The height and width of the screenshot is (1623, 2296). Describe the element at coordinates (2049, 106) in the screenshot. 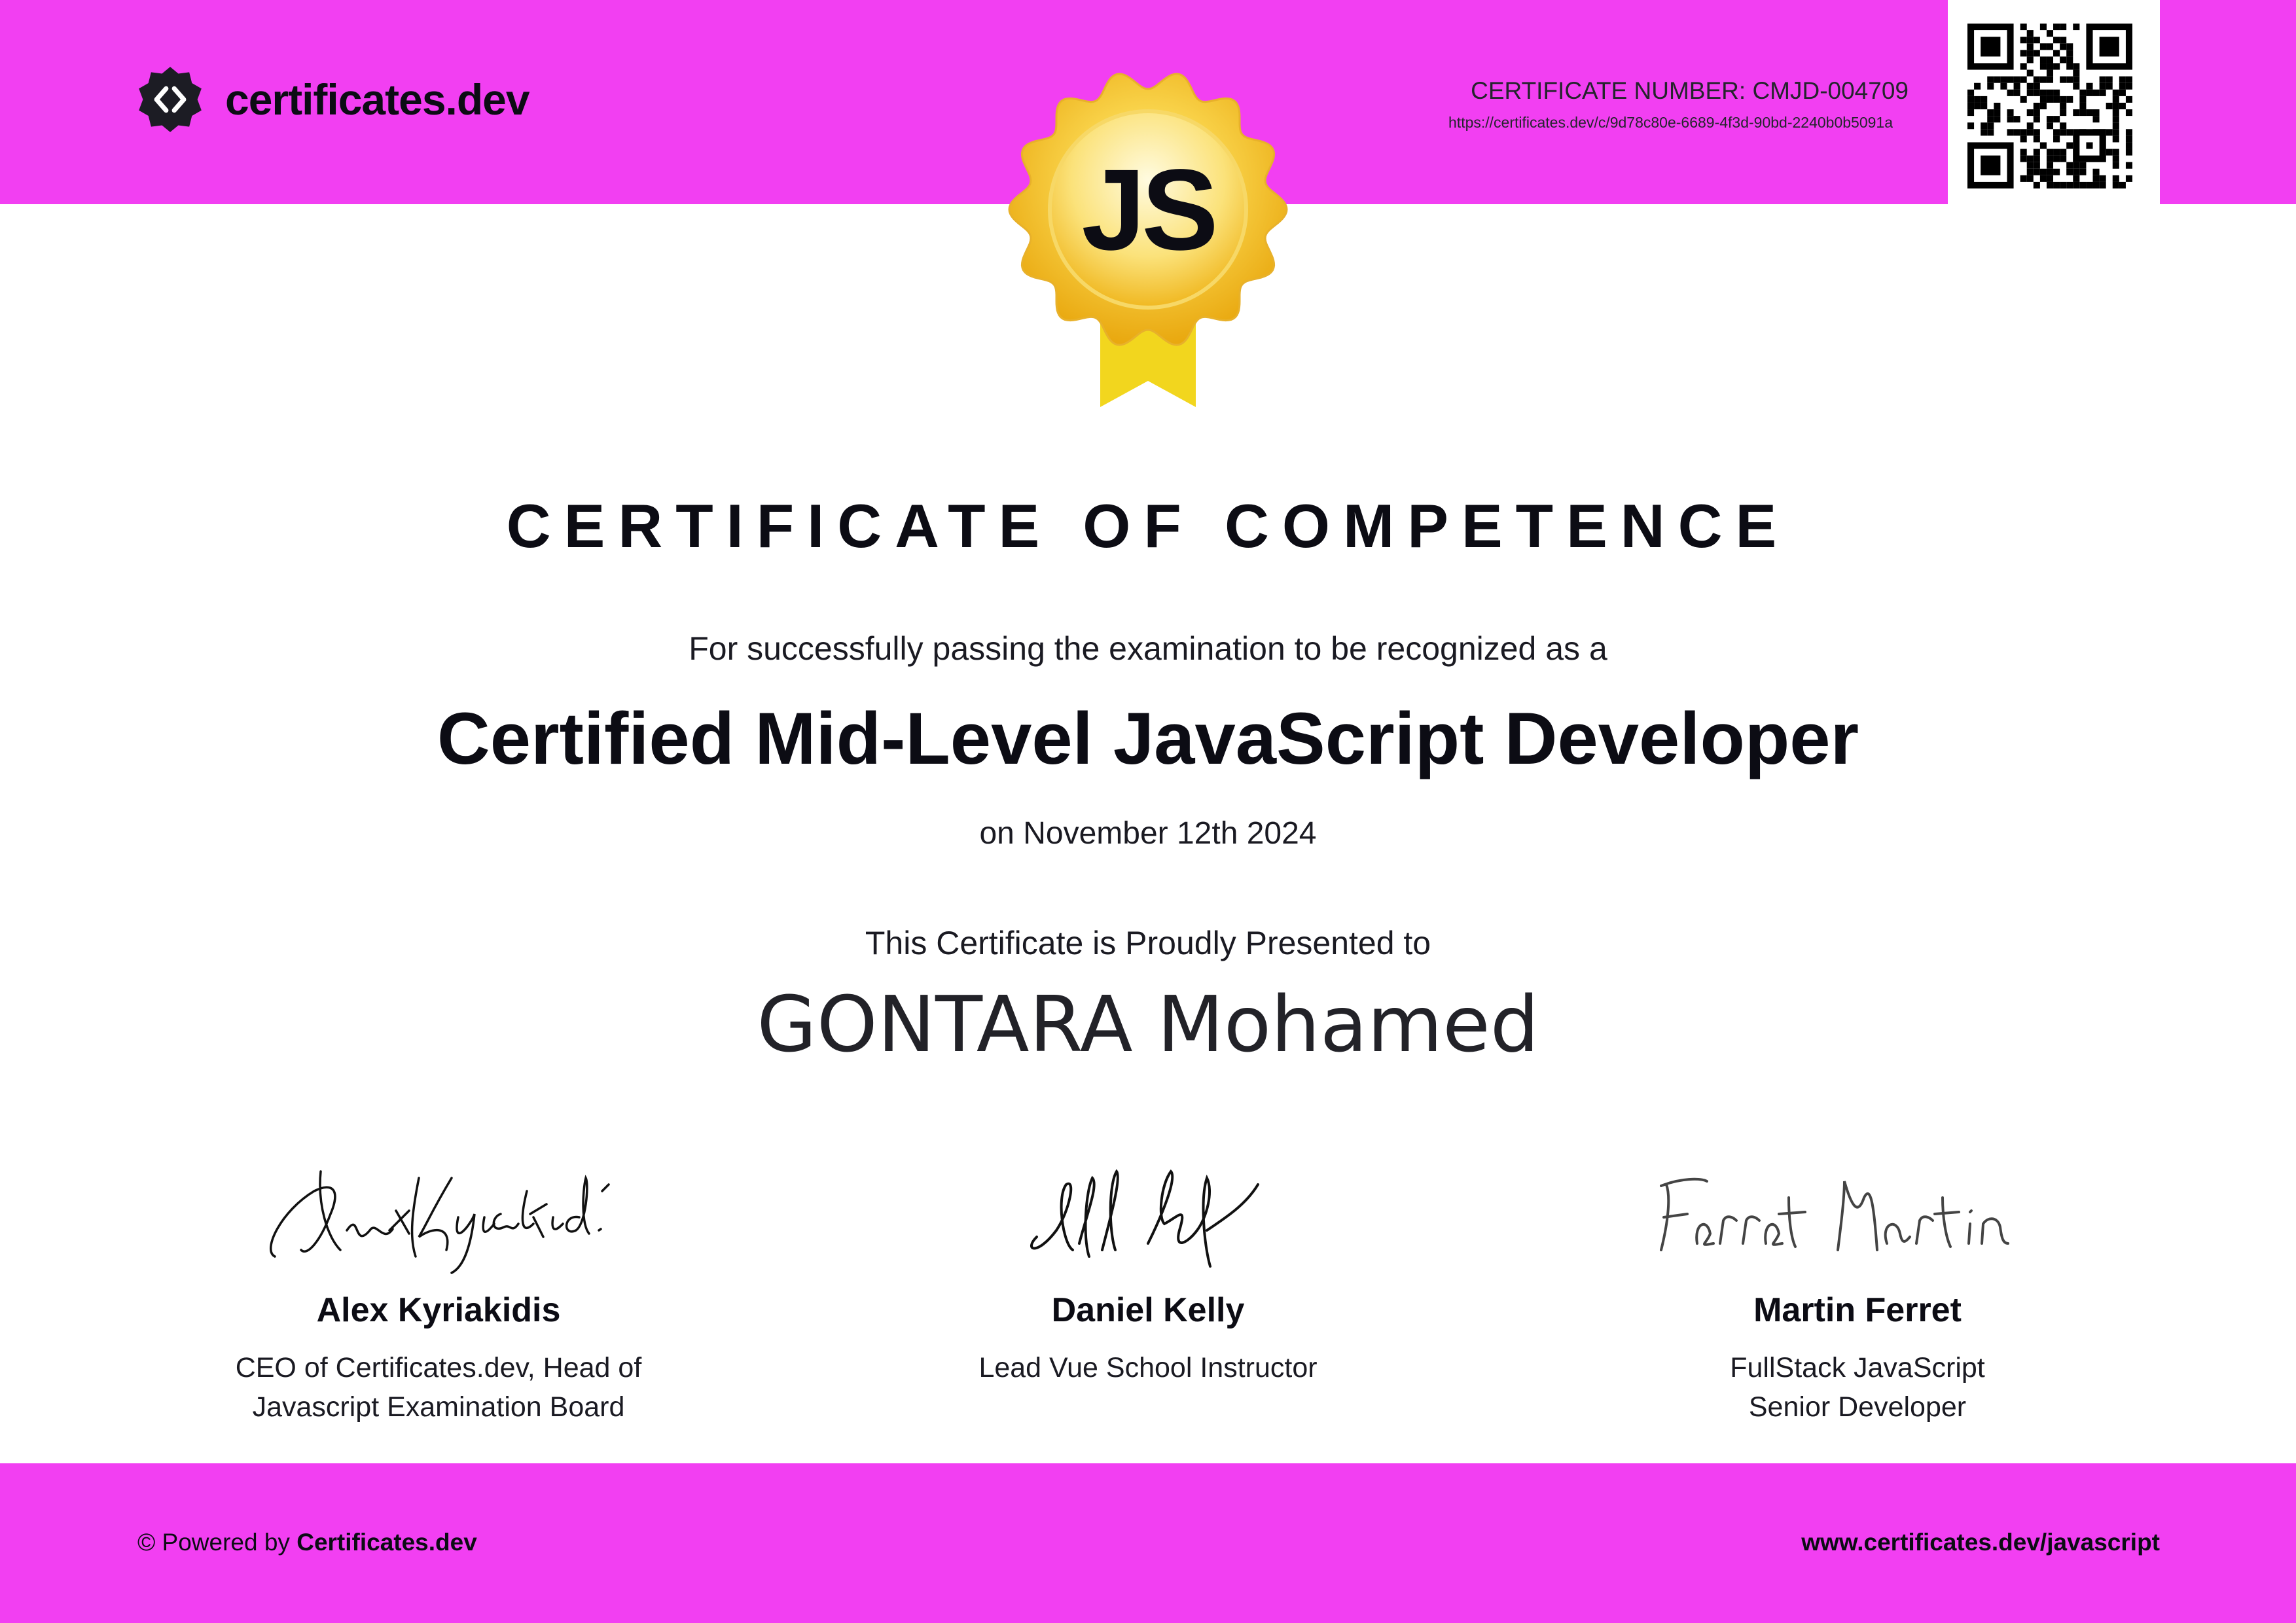

I see `qr-code-icon` at that location.